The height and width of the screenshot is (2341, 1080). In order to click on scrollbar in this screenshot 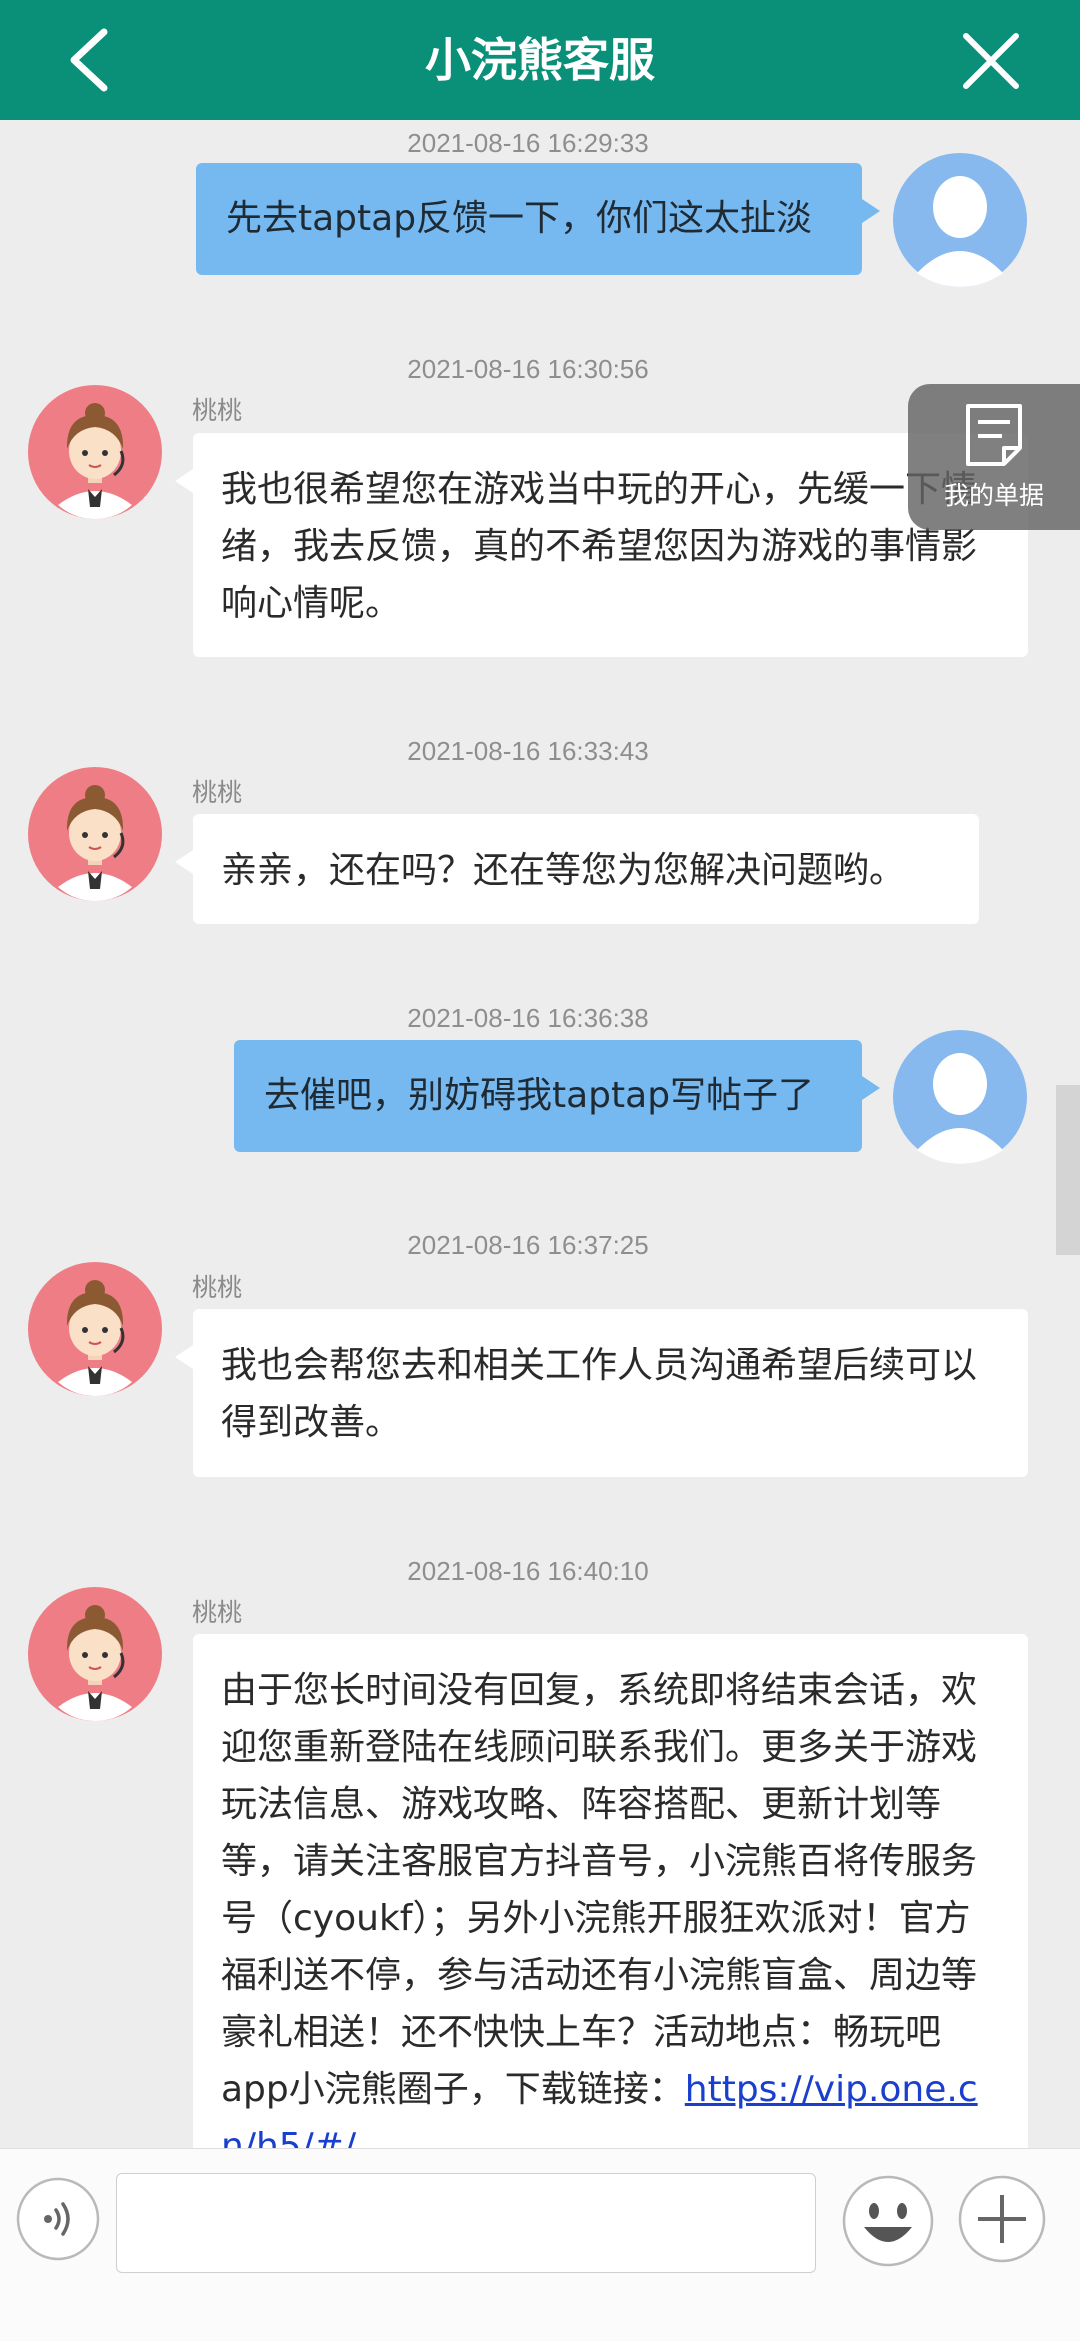, I will do `click(1068, 1170)`.